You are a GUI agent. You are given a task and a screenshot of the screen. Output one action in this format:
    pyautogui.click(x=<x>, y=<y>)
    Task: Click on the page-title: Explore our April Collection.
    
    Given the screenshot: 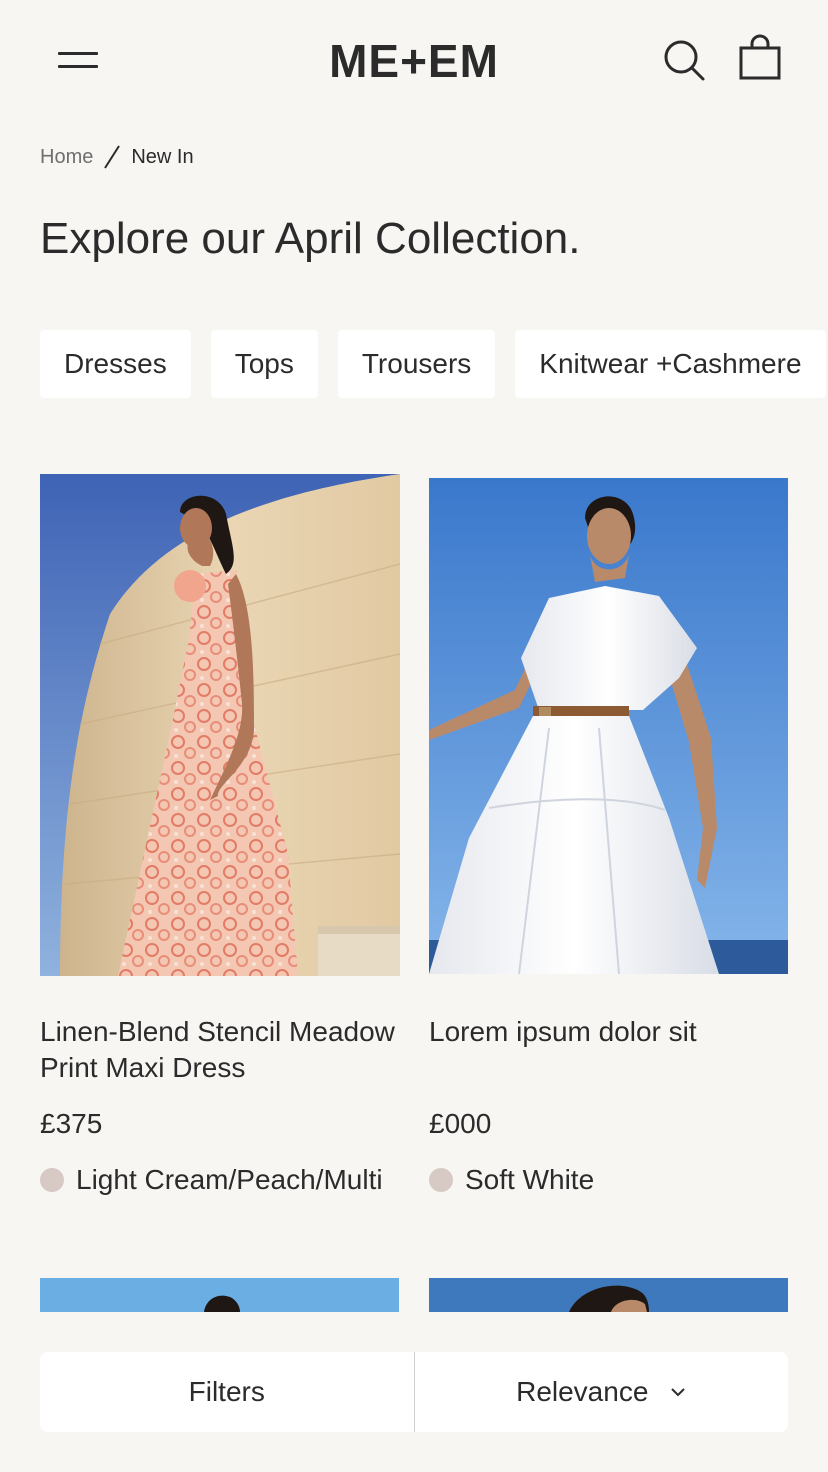 What is the action you would take?
    pyautogui.click(x=310, y=238)
    